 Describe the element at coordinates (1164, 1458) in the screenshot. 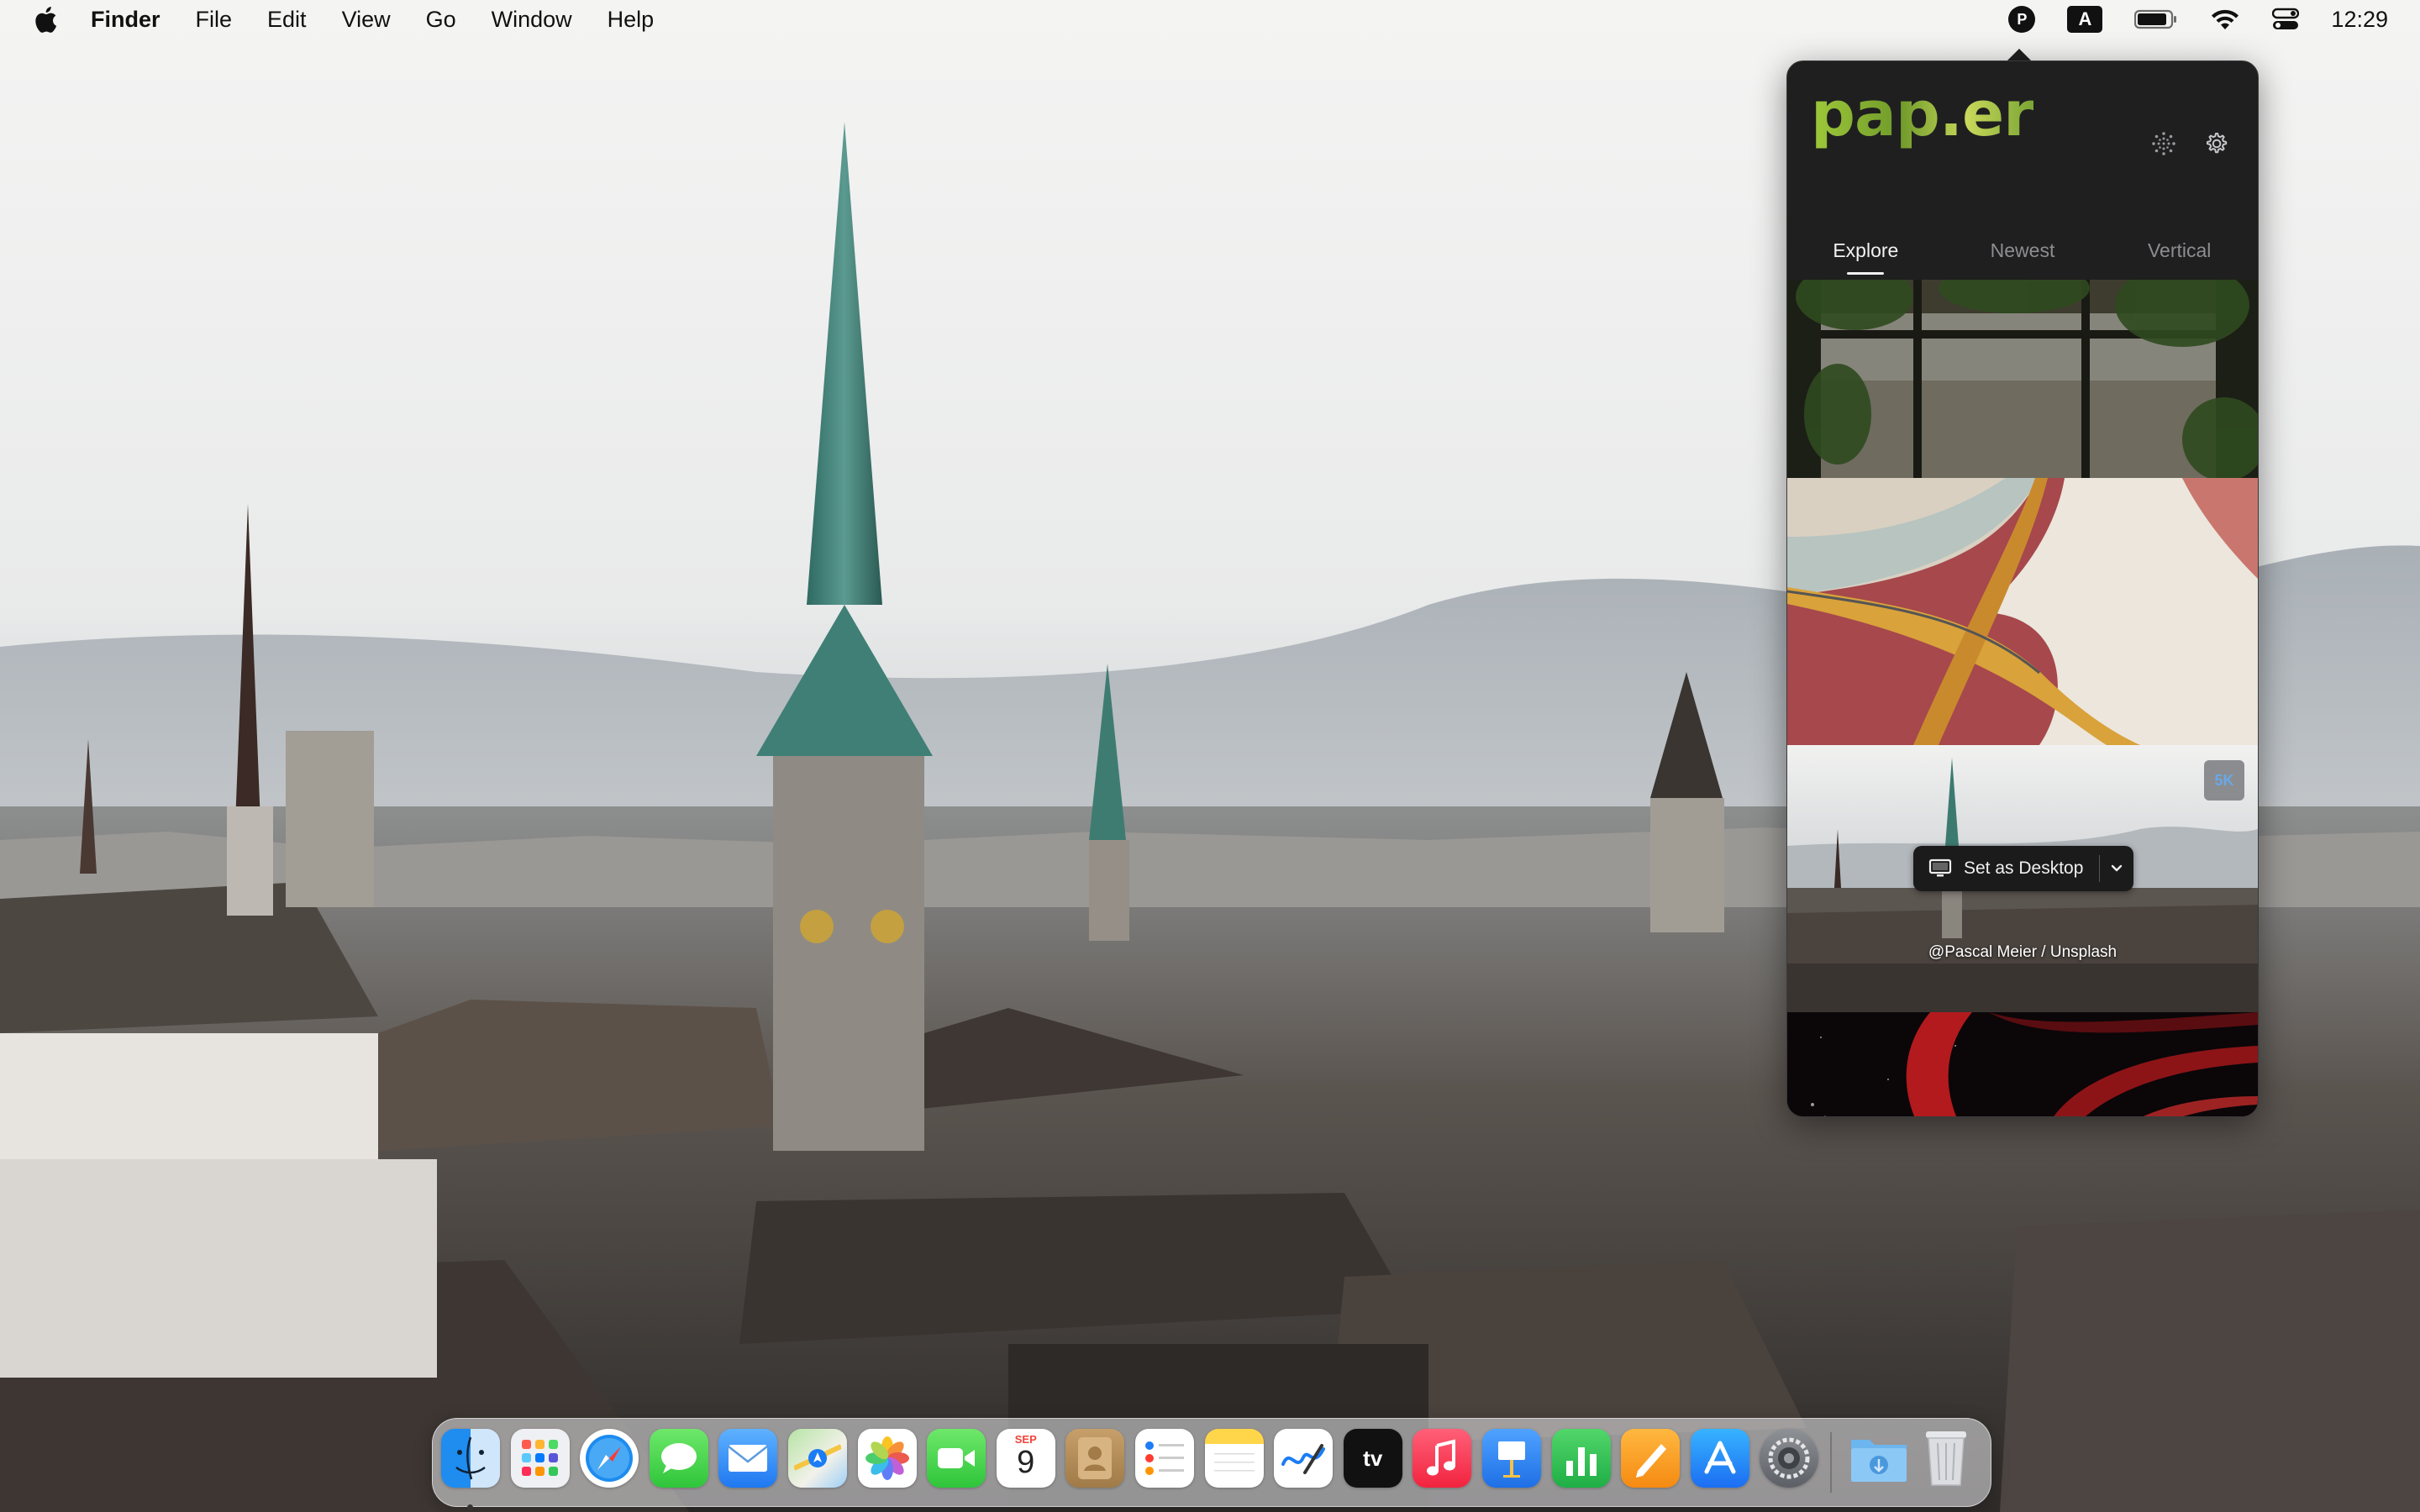

I see `reminders-icon` at that location.